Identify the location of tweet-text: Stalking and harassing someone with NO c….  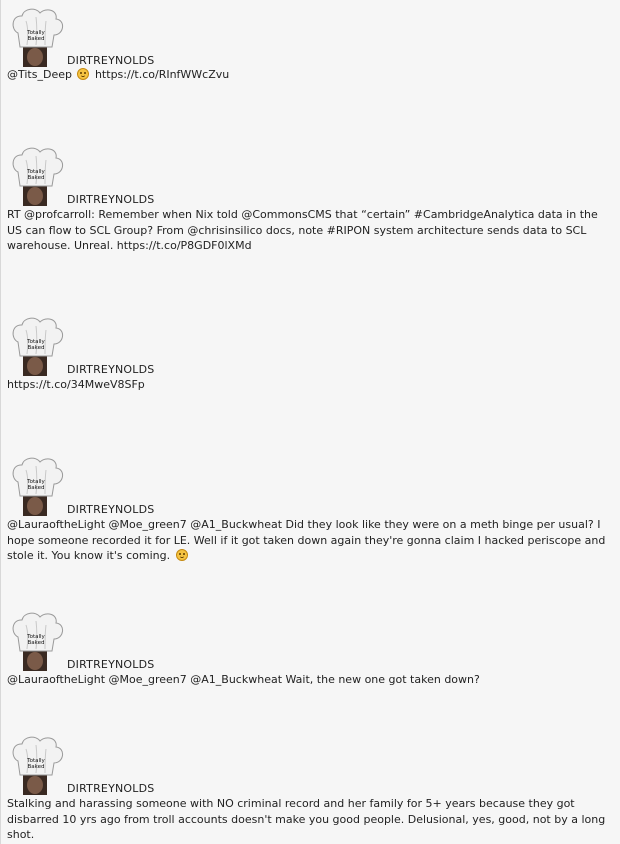
(306, 819).